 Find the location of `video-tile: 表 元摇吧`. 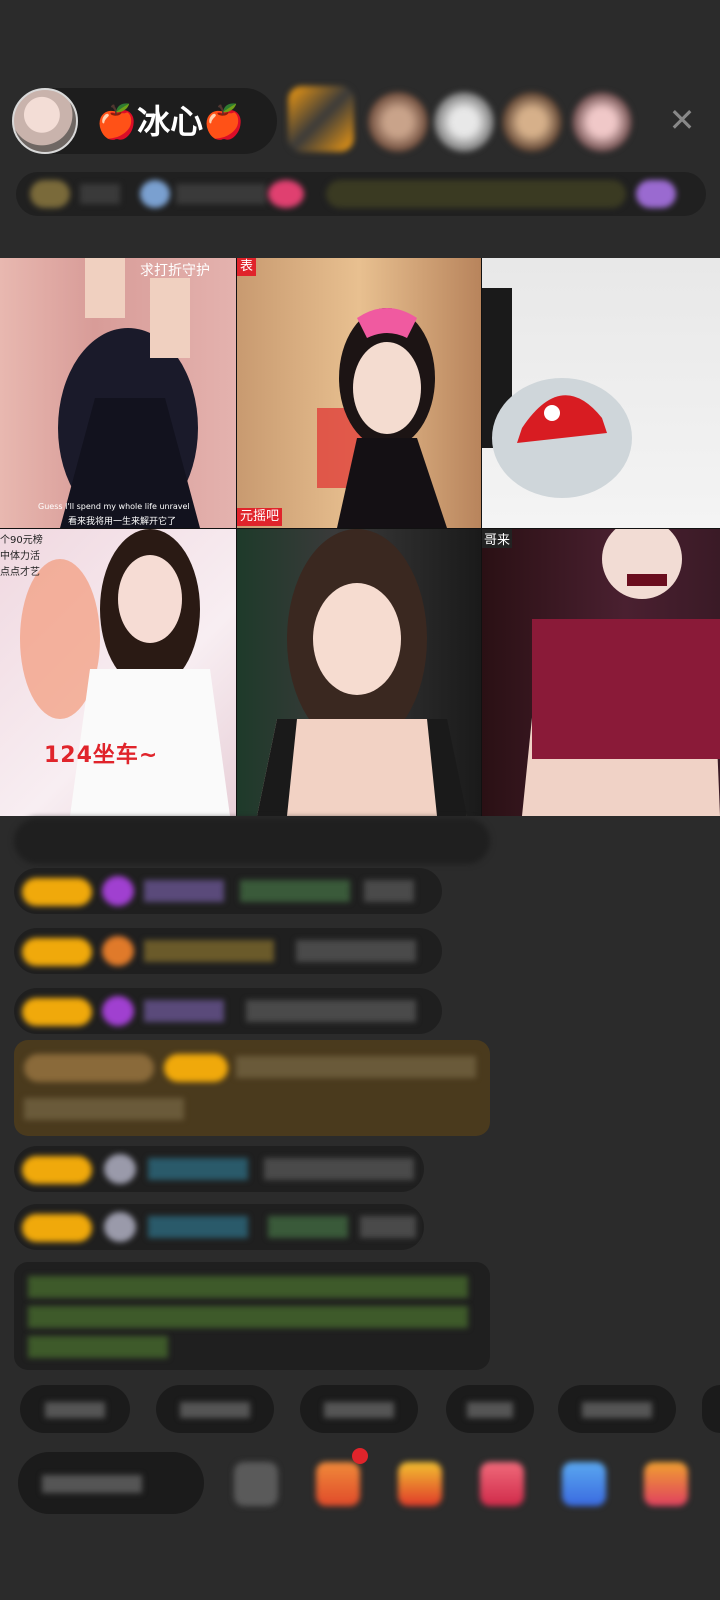

video-tile: 表 元摇吧 is located at coordinates (359, 393).